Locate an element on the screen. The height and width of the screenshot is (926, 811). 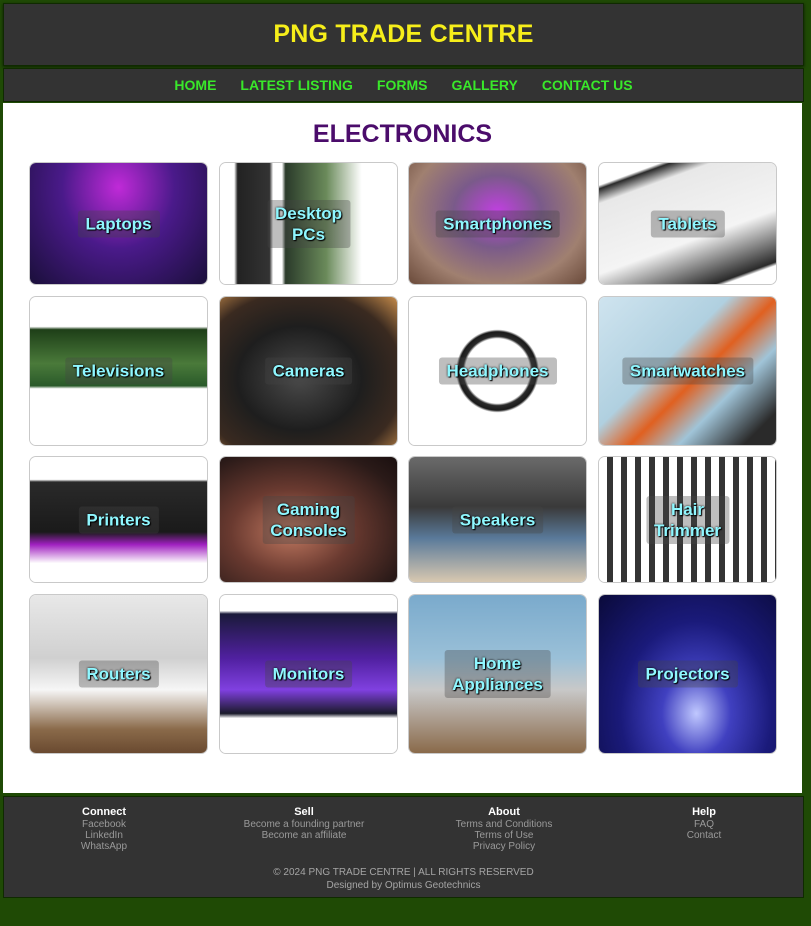
site-header: PNG TRADE CENTRE is located at coordinates (403, 34).